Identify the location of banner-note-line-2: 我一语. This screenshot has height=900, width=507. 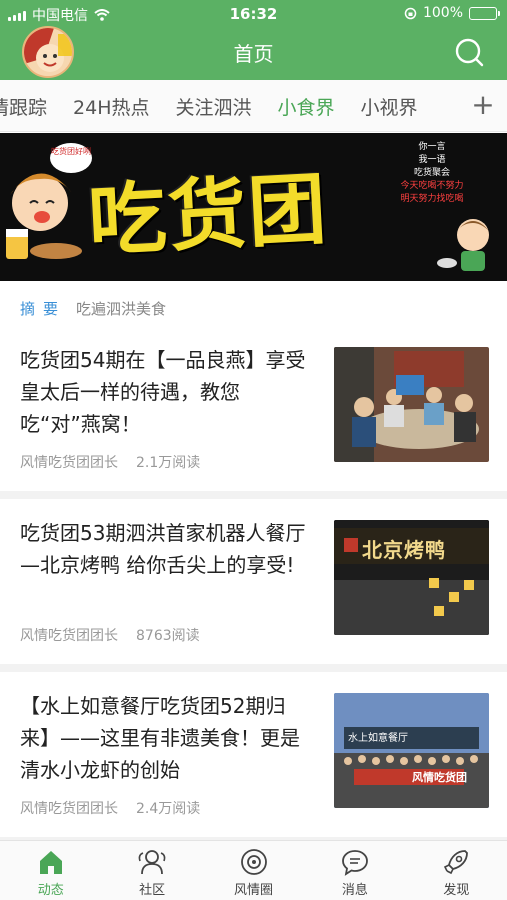
(432, 160).